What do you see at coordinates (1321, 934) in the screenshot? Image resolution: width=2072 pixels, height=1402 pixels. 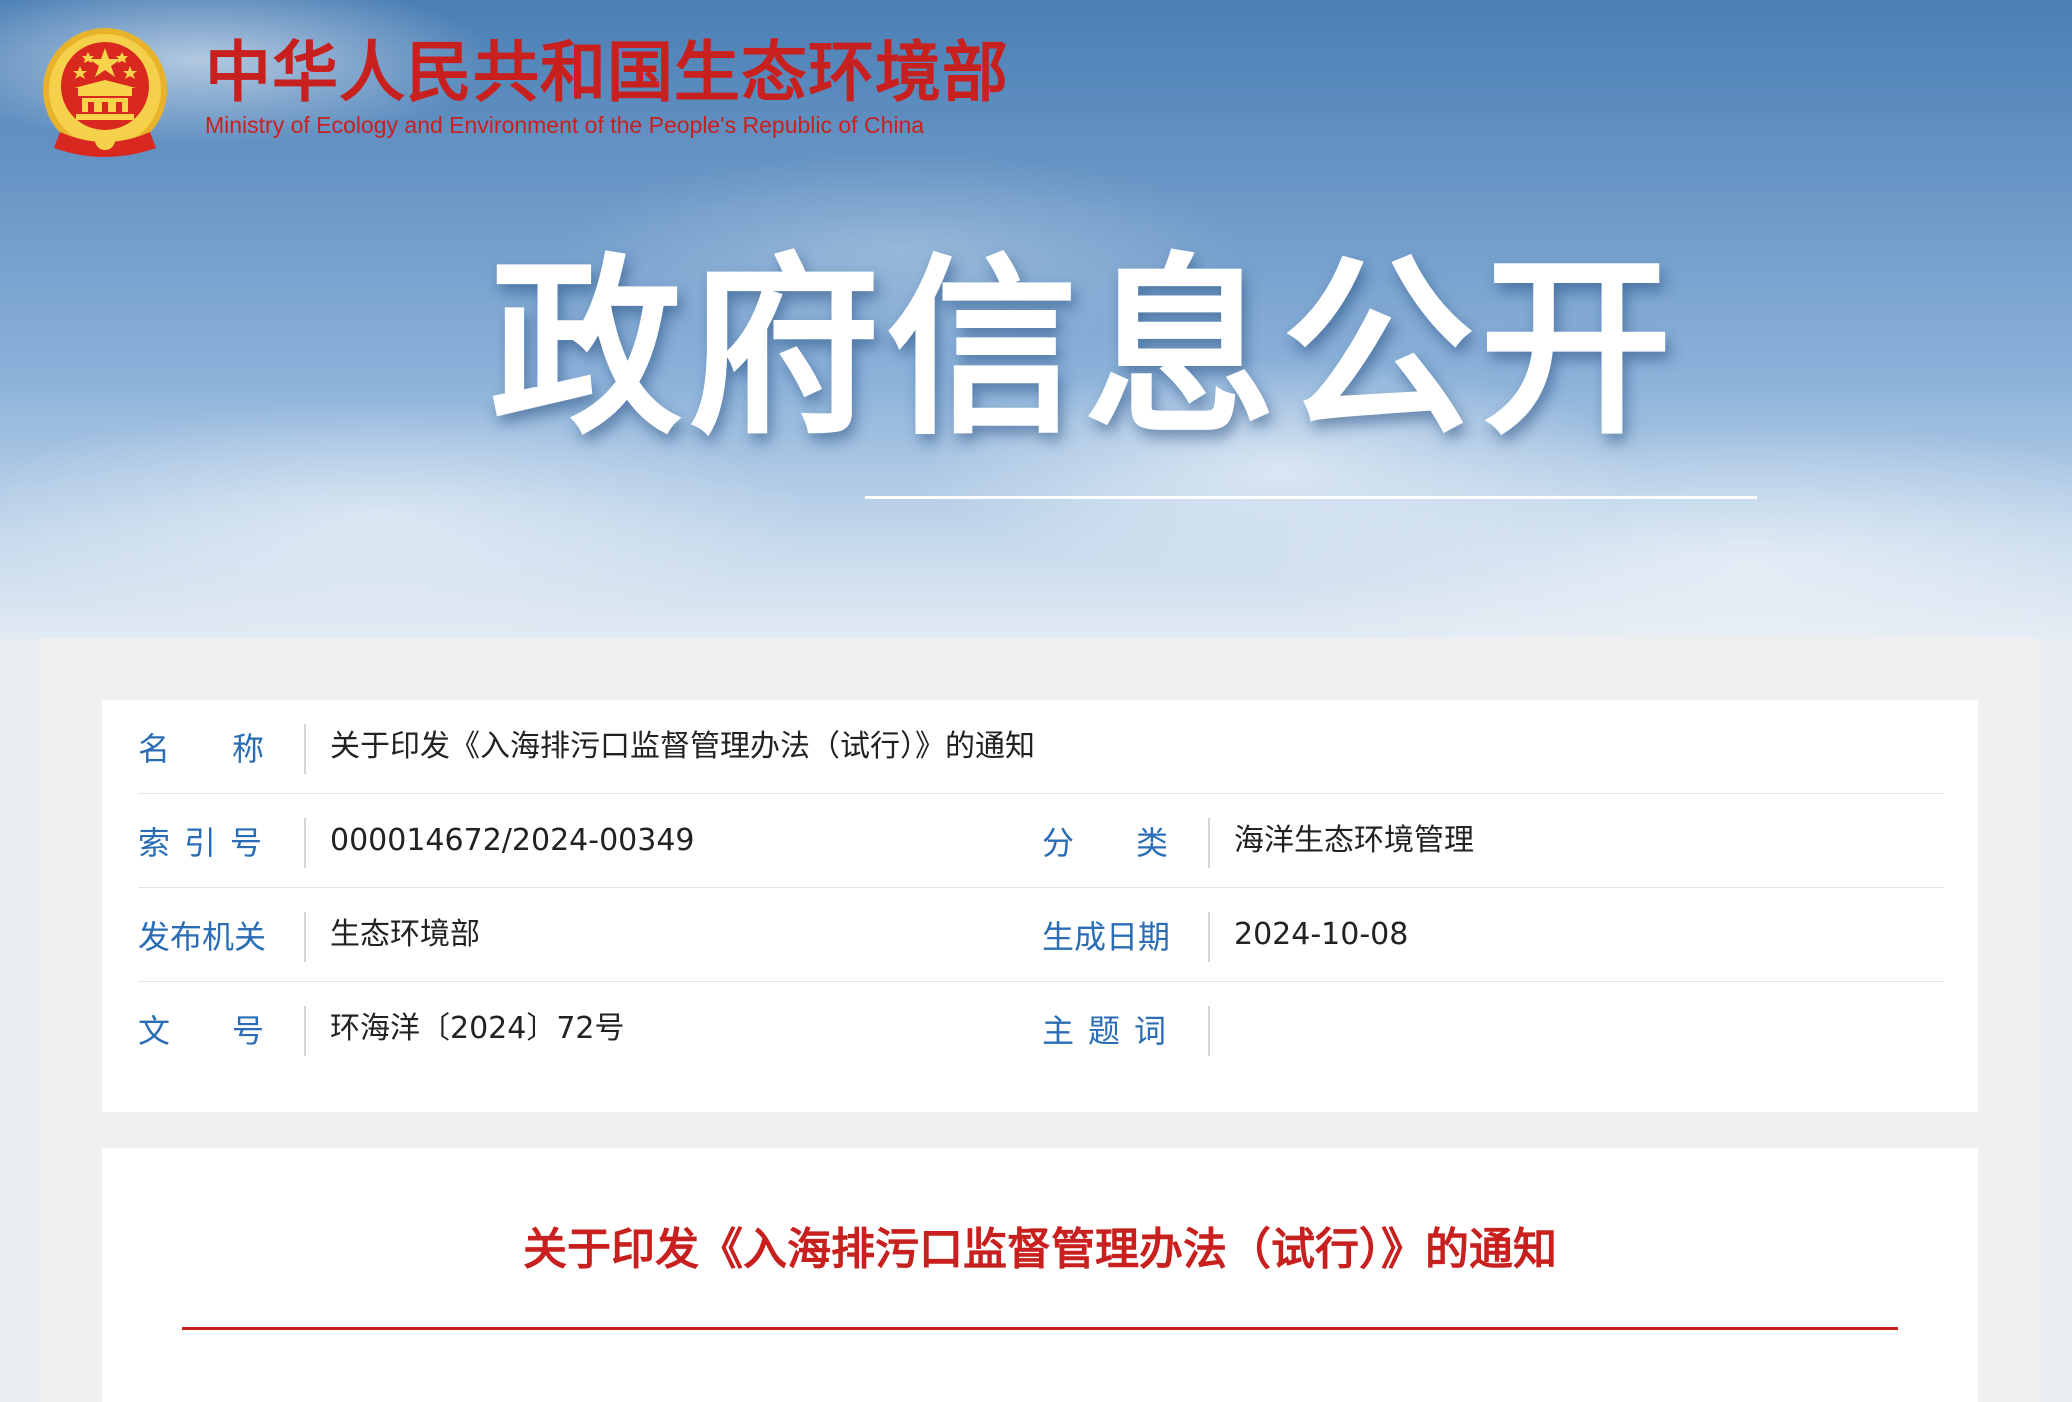 I see `meta-value-date: 2024-10-08` at bounding box center [1321, 934].